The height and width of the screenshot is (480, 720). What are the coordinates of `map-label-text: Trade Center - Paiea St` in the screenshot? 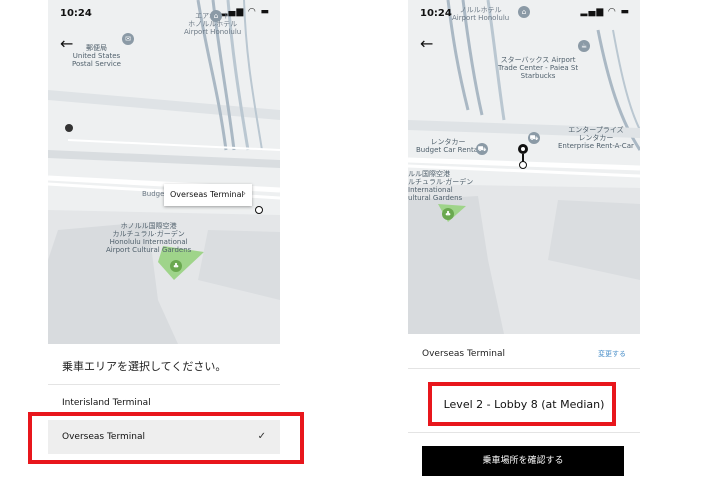 It's located at (538, 68).